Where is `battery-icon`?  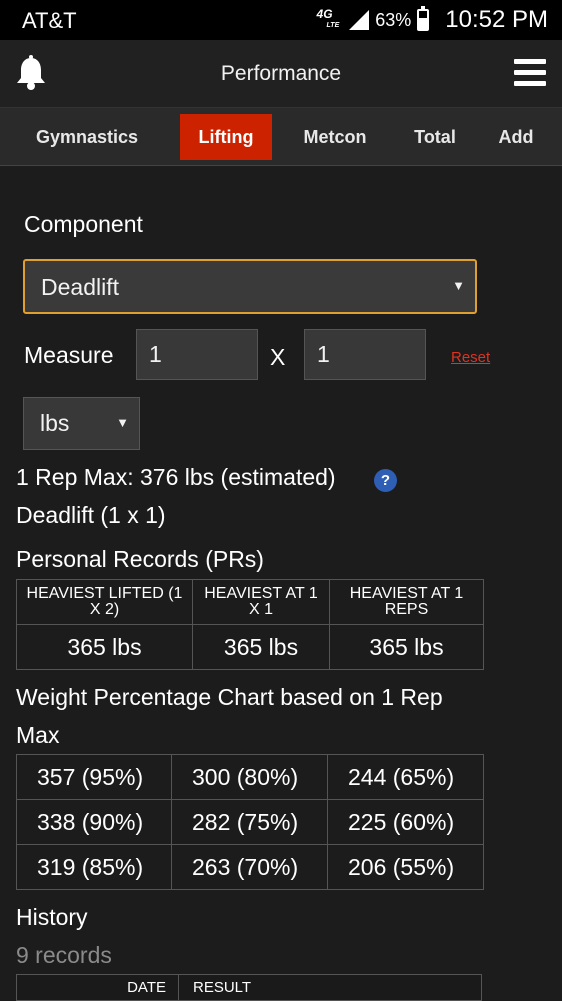
battery-icon is located at coordinates (423, 18).